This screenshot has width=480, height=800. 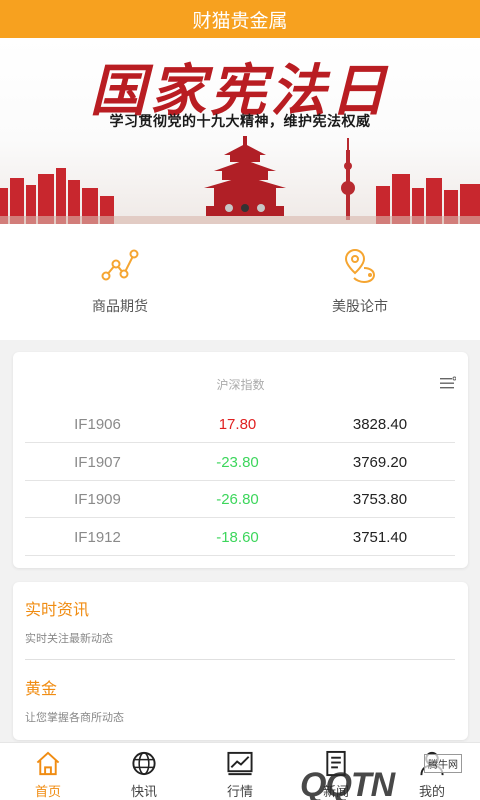 I want to click on globe-icon, so click(x=144, y=763).